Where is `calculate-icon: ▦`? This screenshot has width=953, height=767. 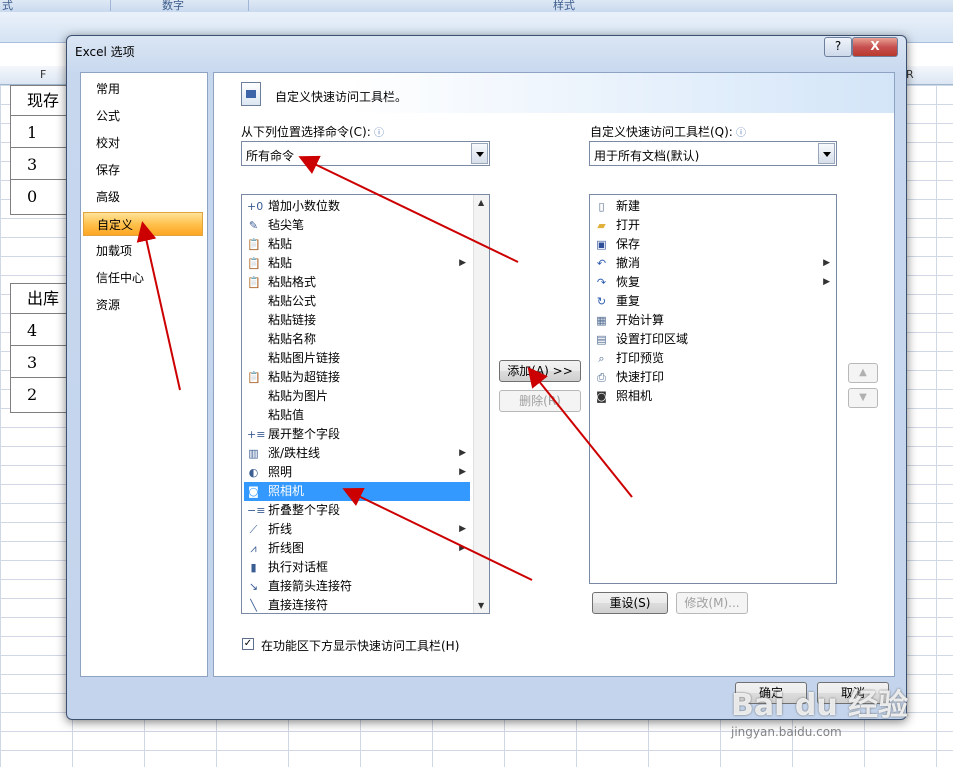
calculate-icon: ▦ is located at coordinates (601, 320).